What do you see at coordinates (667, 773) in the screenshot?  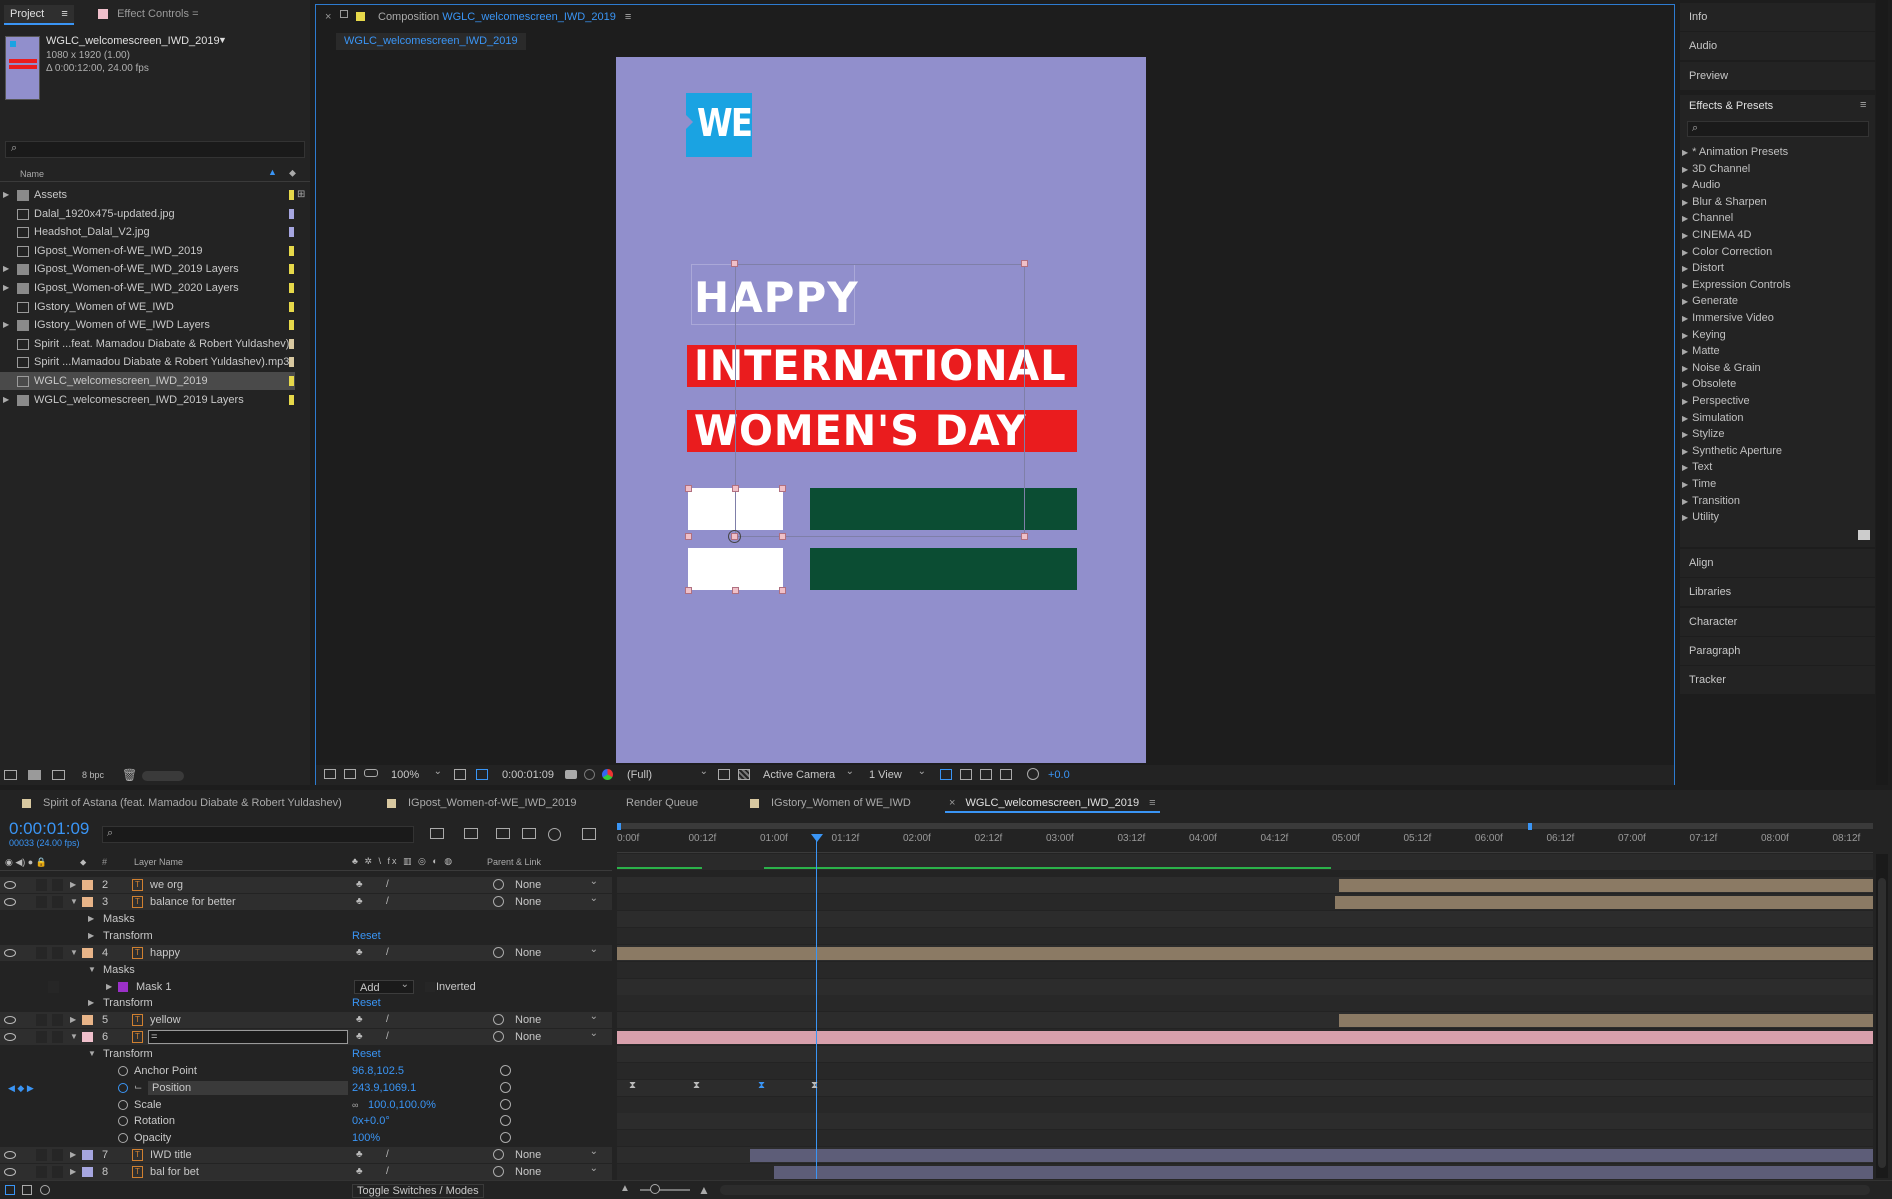 I see `resolution-select: (Full)` at bounding box center [667, 773].